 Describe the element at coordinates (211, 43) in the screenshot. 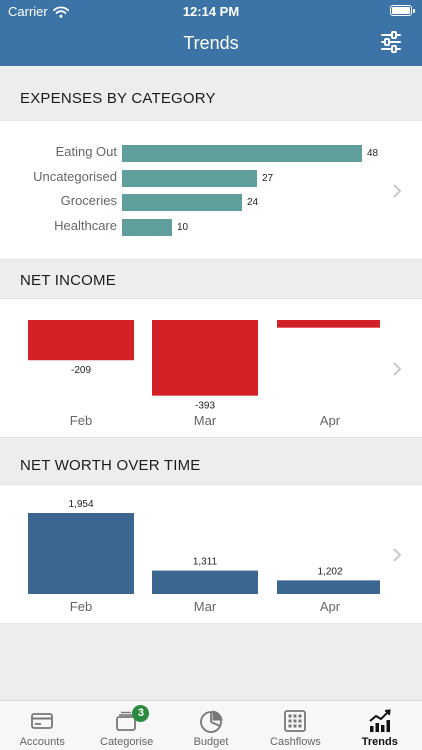

I see `page-title: Trends` at that location.